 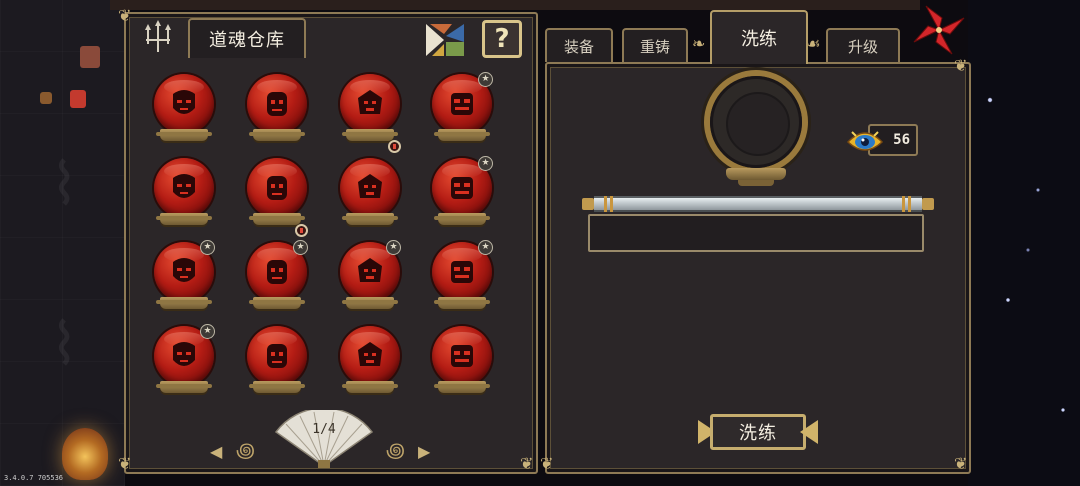 What do you see at coordinates (85, 454) in the screenshot?
I see `lantern-icon` at bounding box center [85, 454].